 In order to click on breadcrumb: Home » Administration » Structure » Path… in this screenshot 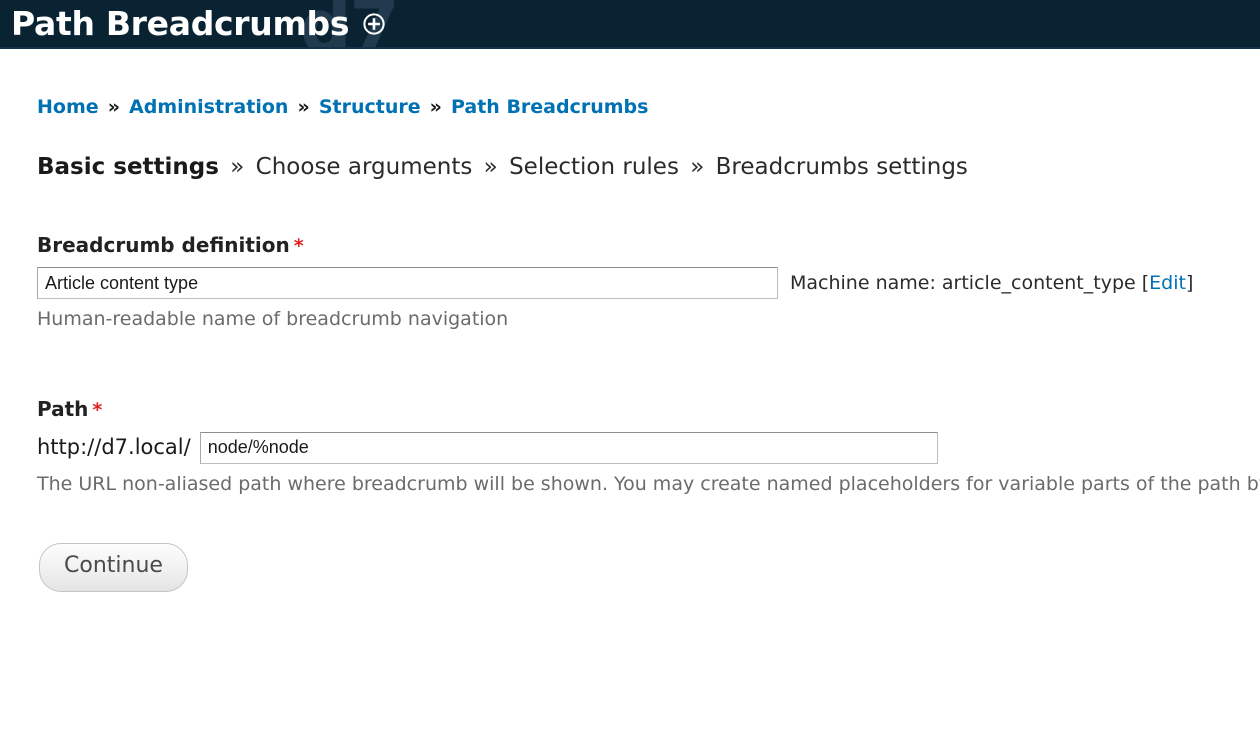, I will do `click(648, 107)`.